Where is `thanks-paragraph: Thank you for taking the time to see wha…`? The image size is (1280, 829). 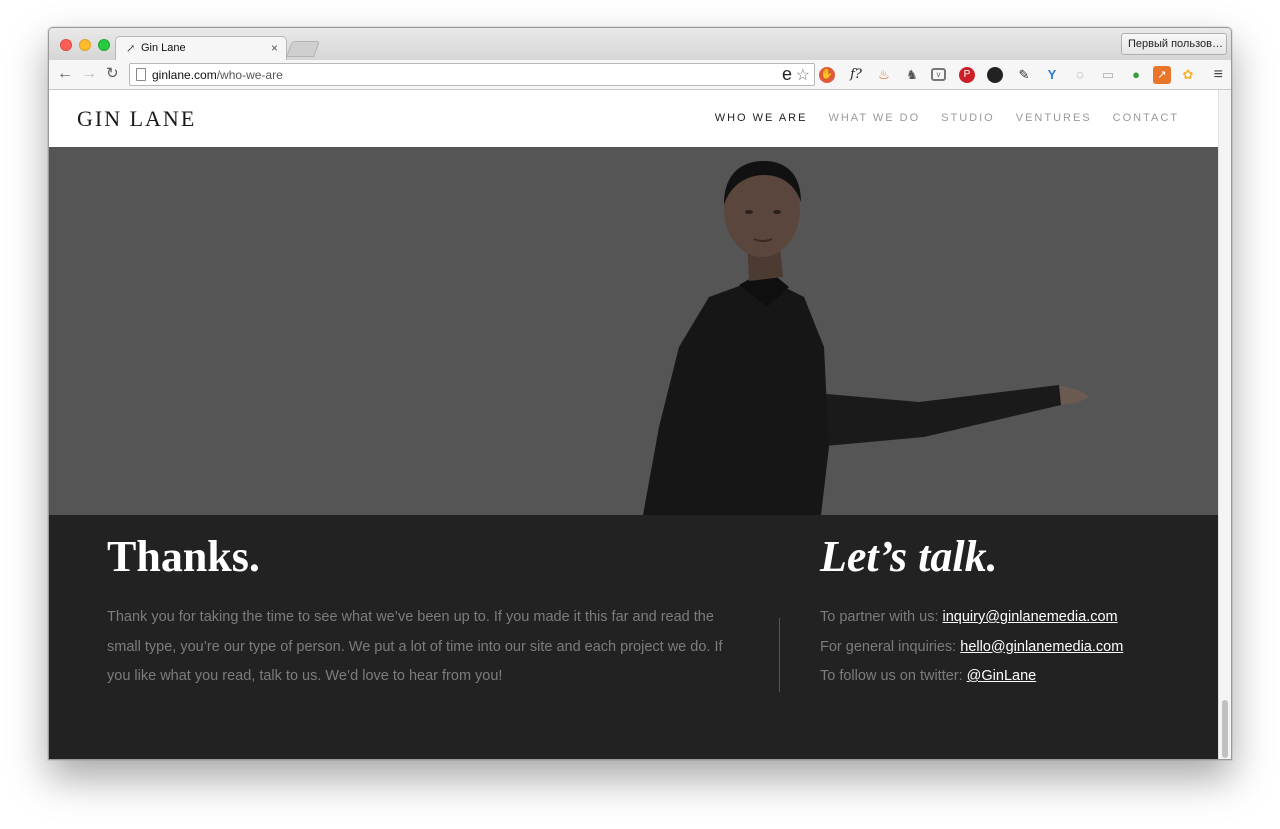 thanks-paragraph: Thank you for taking the time to see wha… is located at coordinates (415, 646).